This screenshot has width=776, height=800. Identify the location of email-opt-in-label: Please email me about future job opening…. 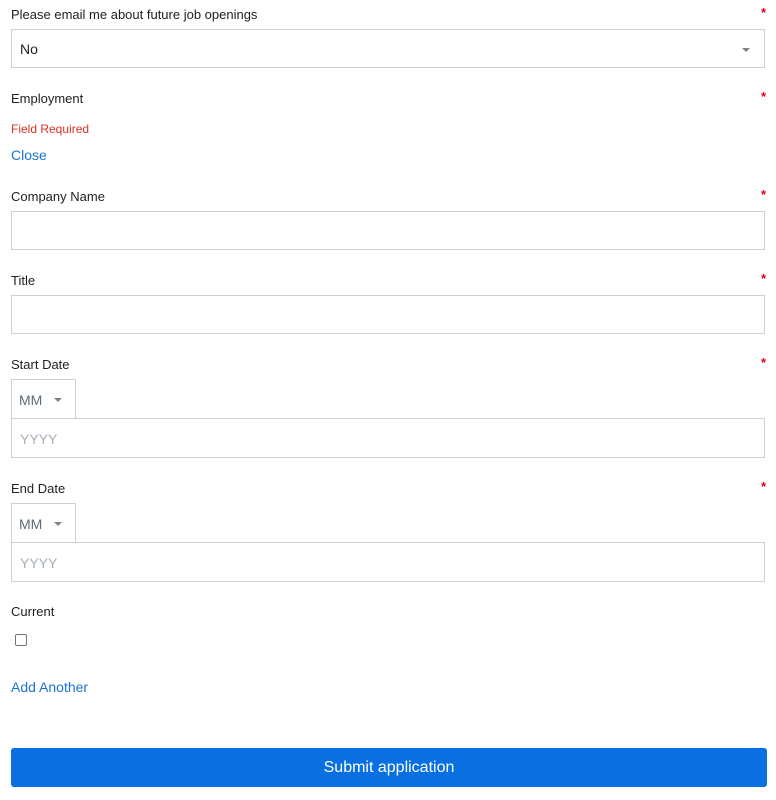
(134, 14).